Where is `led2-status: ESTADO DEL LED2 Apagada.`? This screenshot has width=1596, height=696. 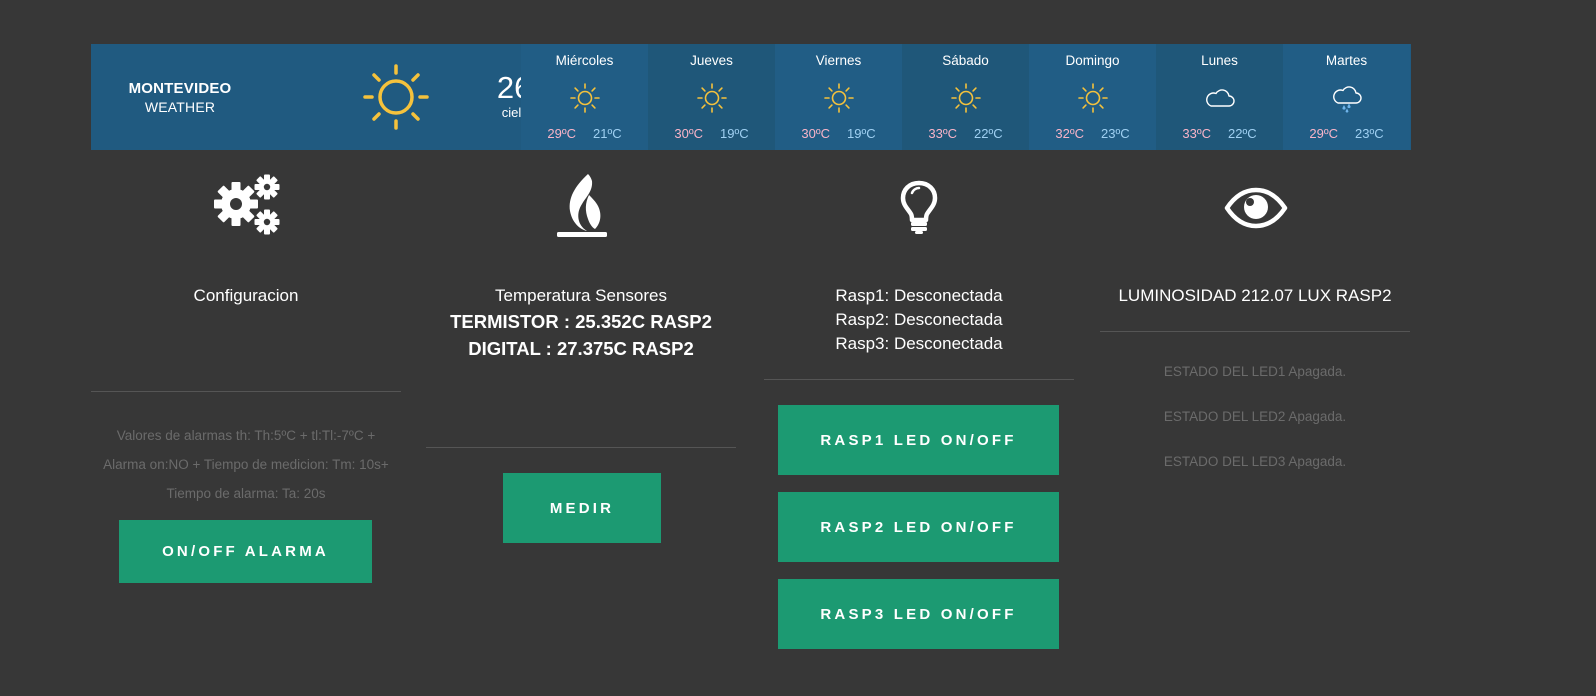 led2-status: ESTADO DEL LED2 Apagada. is located at coordinates (1255, 416).